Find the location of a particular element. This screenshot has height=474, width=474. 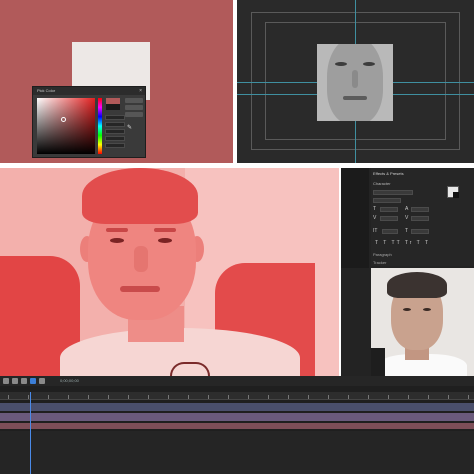

right-eyebrow is located at coordinates (165, 230).